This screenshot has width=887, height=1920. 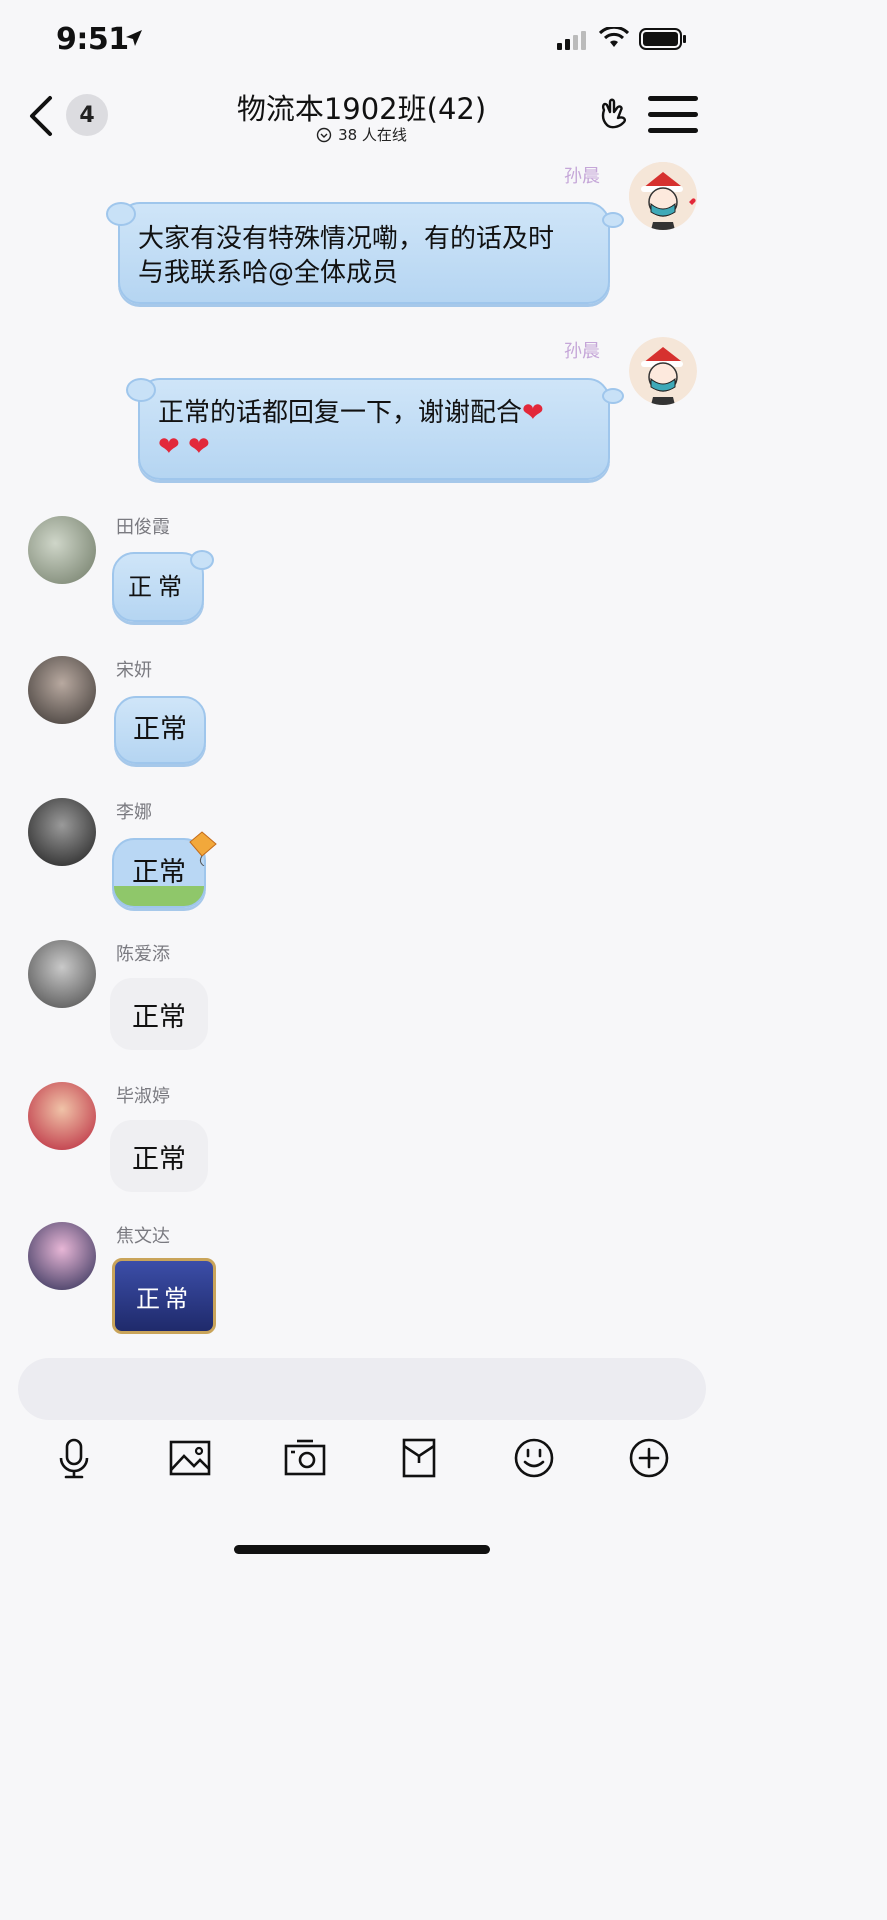 I want to click on status-bar: 9:51, so click(x=361, y=39).